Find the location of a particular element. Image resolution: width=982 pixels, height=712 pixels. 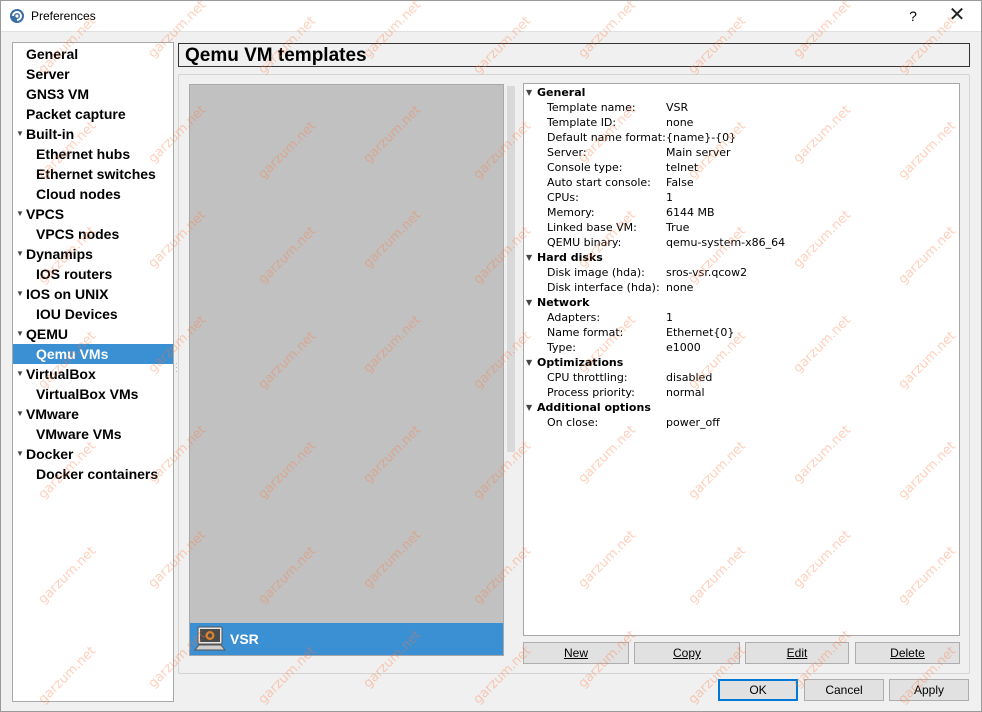

sidebar-item: ▼ VMware is located at coordinates (93, 414).